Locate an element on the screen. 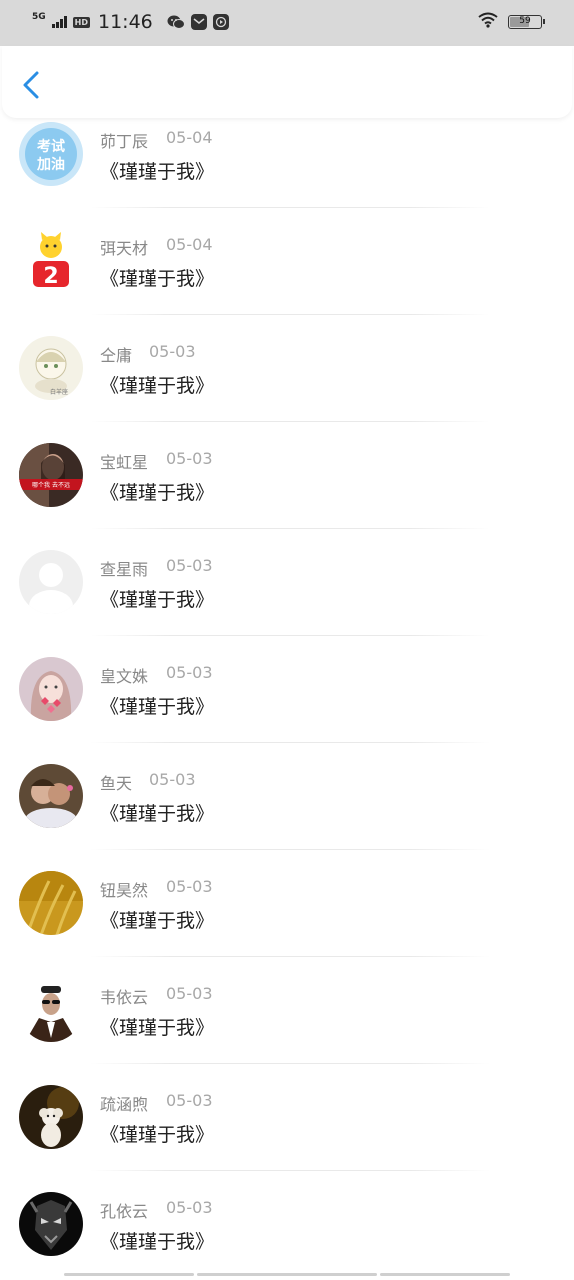 The width and height of the screenshot is (574, 1280). wechat-icon is located at coordinates (176, 22).